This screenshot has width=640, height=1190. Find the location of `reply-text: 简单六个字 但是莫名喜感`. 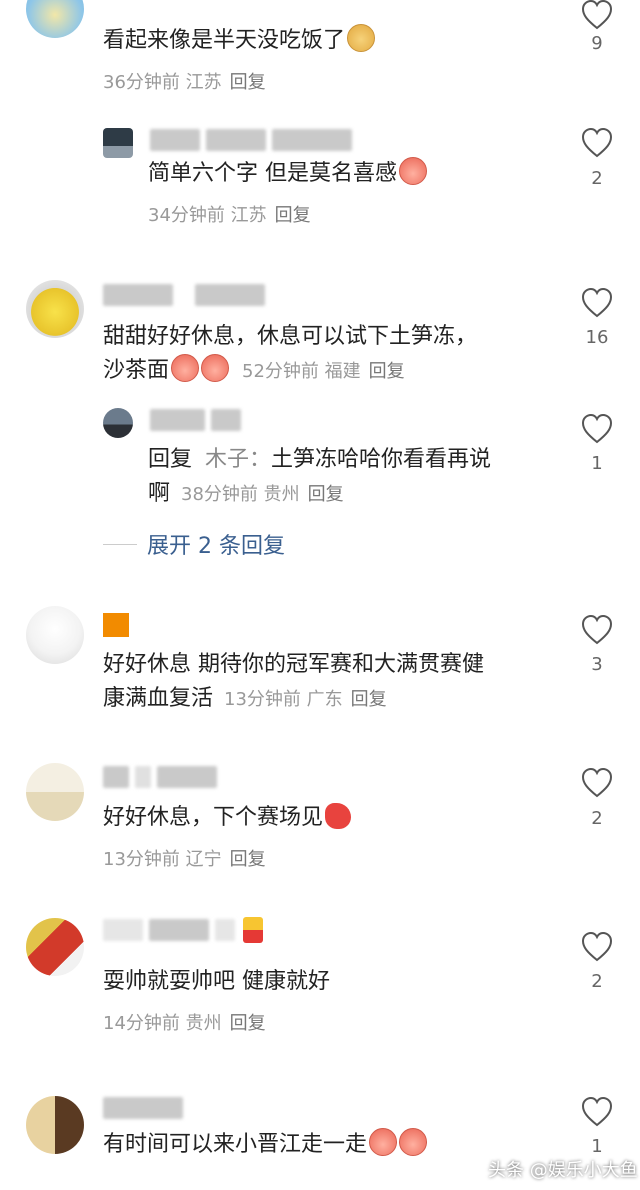

reply-text: 简单六个字 但是莫名喜感 is located at coordinates (287, 174).